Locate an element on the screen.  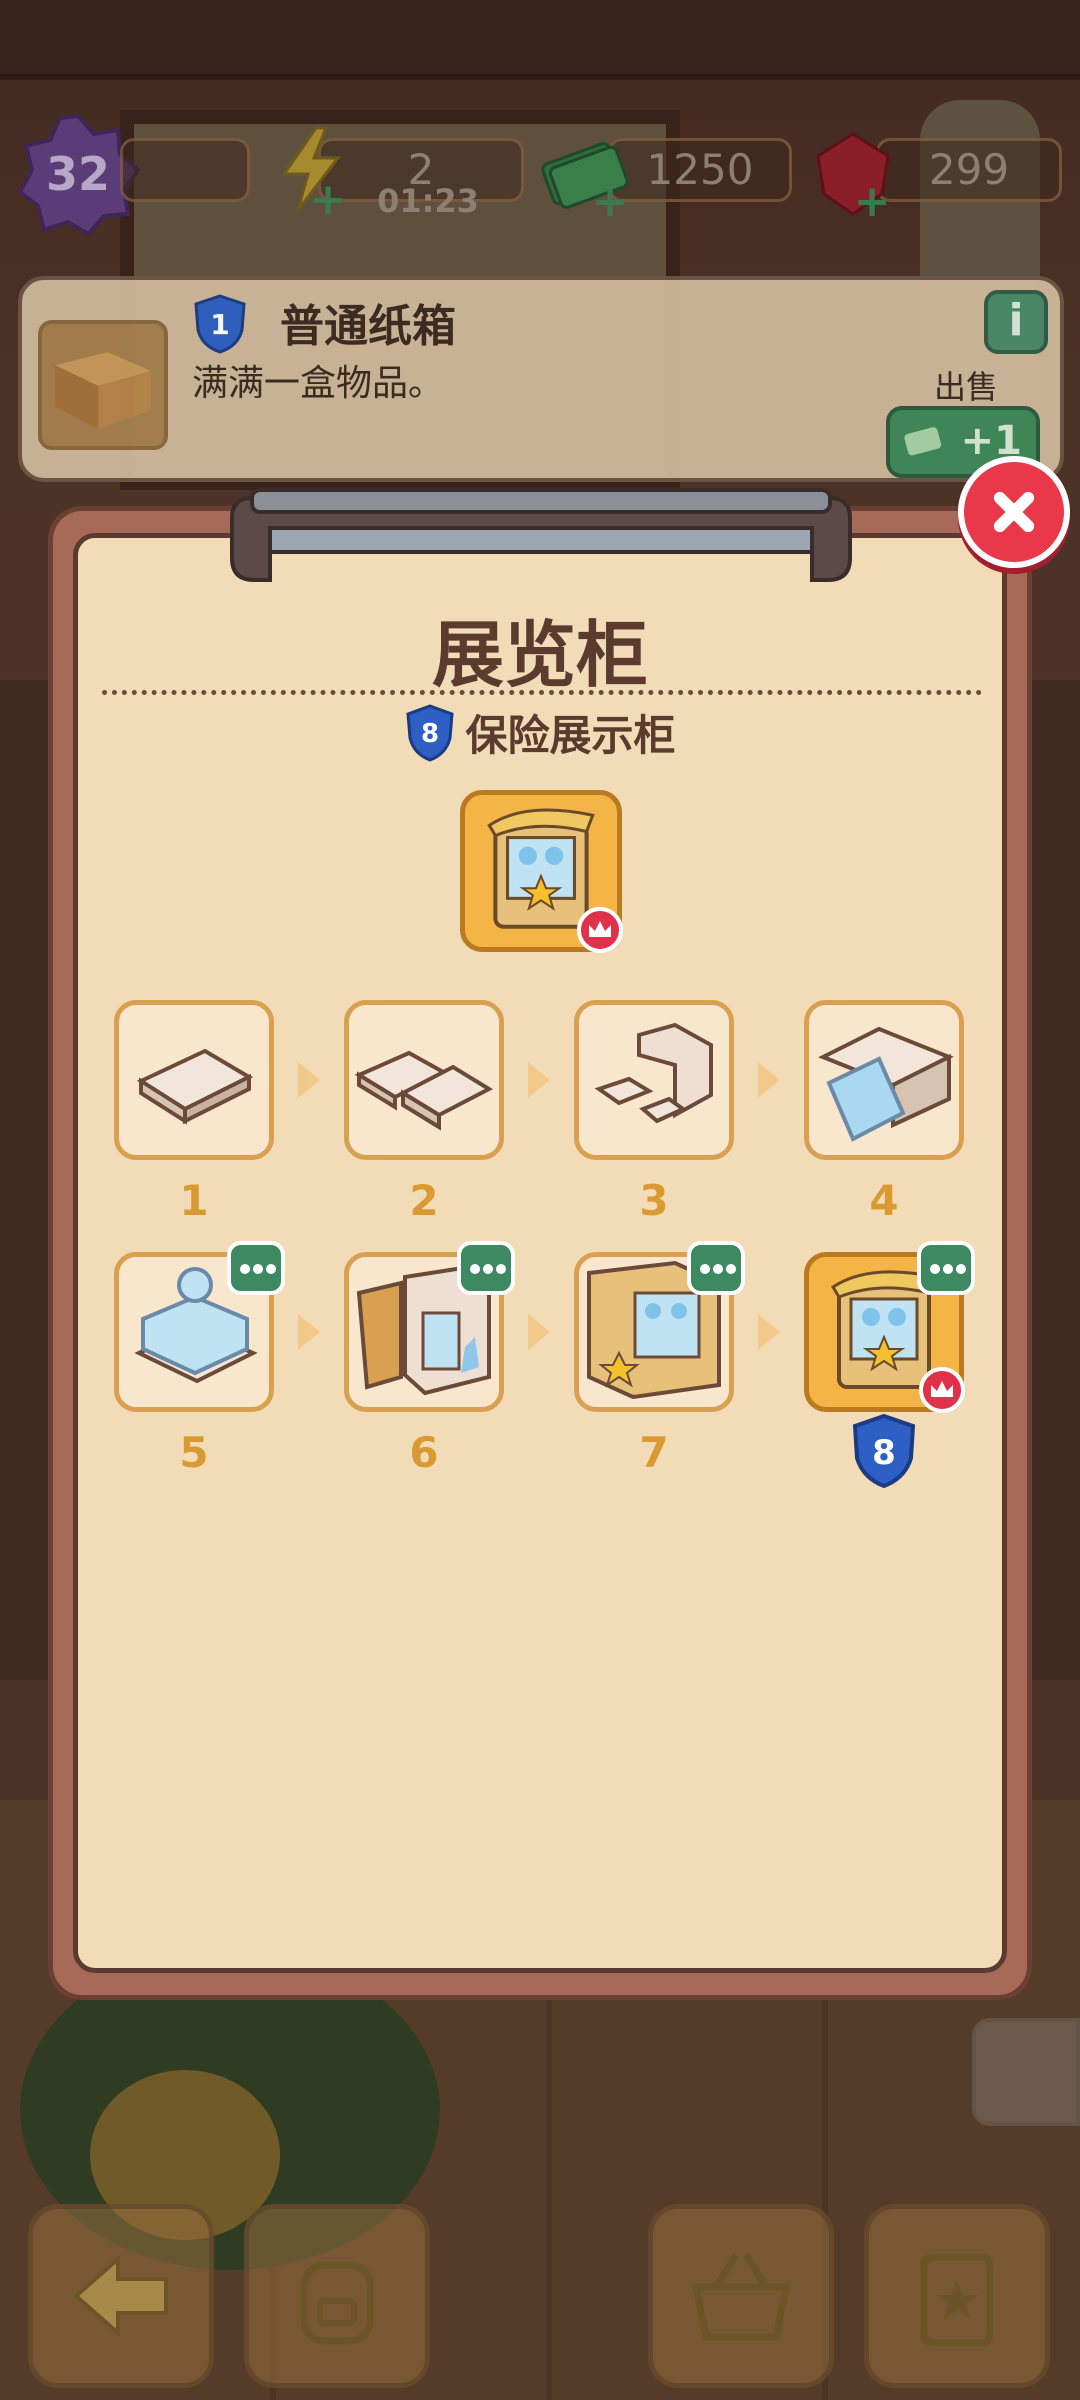
side-tab is located at coordinates (1026, 2072).